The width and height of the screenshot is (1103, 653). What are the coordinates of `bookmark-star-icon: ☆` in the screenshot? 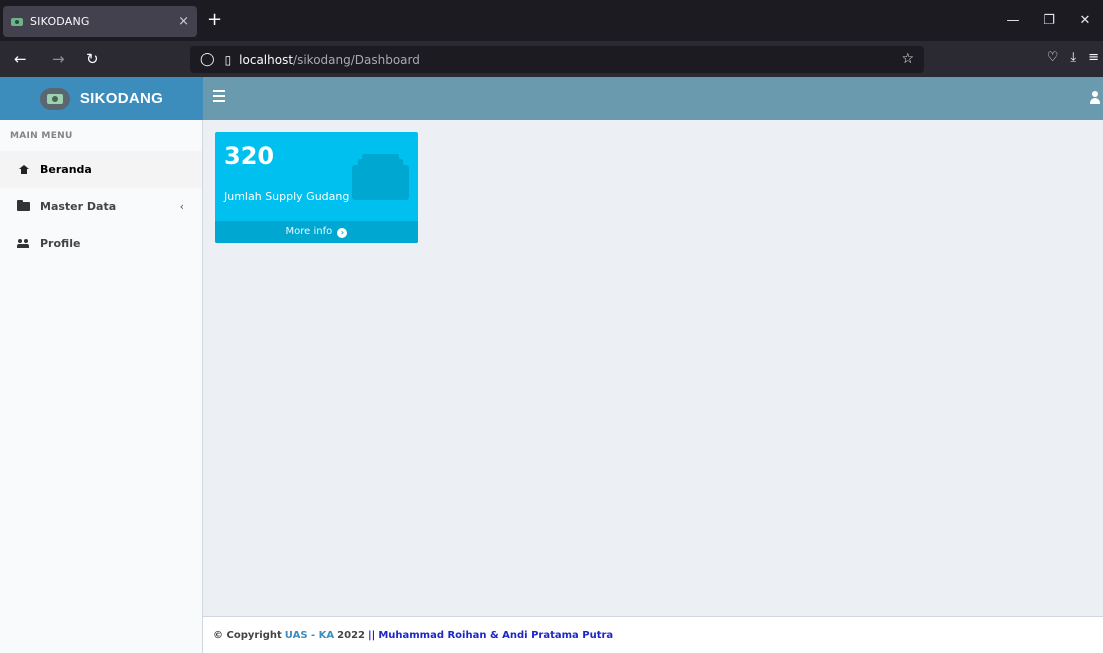 It's located at (907, 59).